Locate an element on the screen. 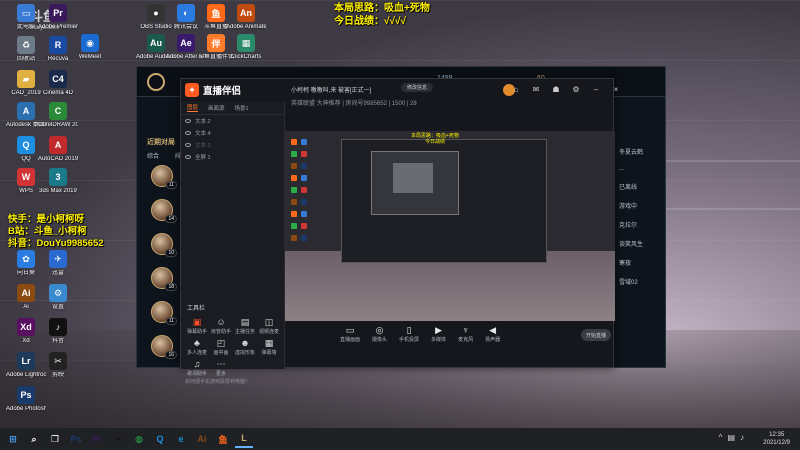 This screenshot has width=800, height=450. overlay-strategy: 本局思路：吸血+死物 is located at coordinates (382, 8).